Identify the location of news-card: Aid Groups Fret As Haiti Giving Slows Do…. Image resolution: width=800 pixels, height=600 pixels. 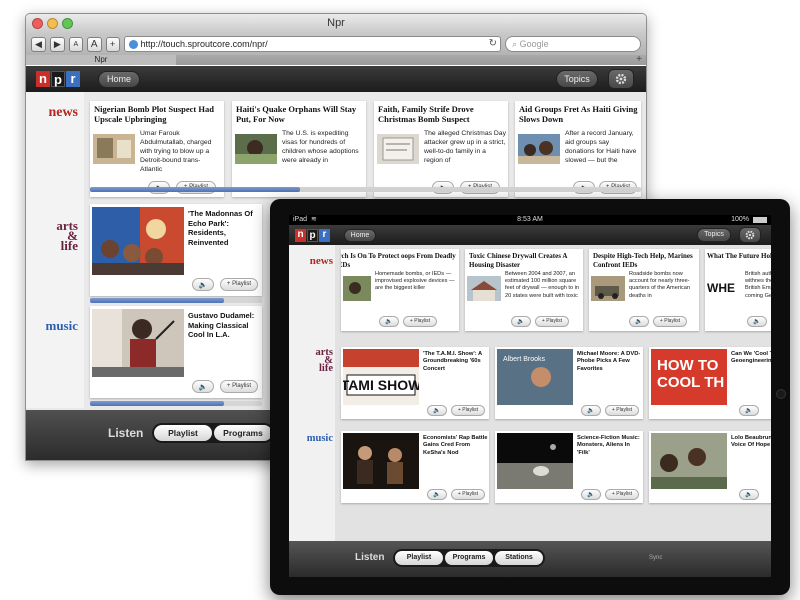
(578, 149).